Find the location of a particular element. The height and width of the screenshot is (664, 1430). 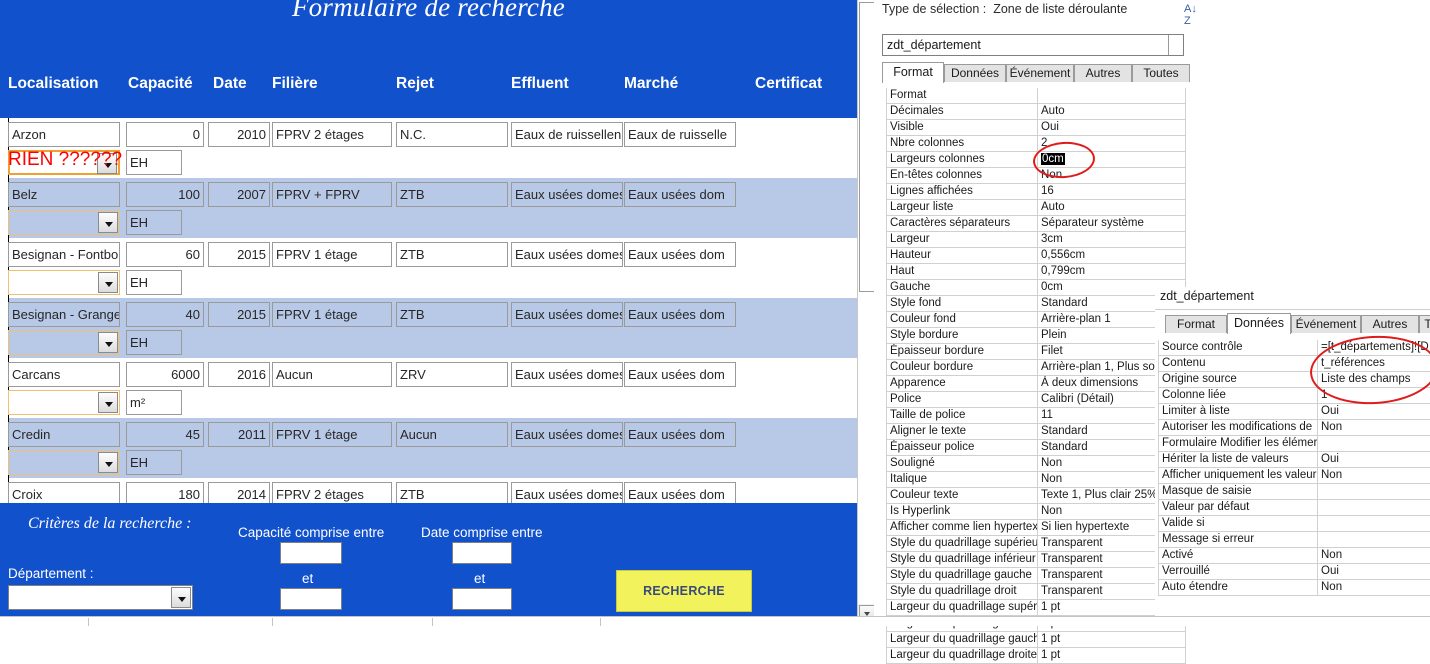

property-row: Message si erreur is located at coordinates (1294, 540).